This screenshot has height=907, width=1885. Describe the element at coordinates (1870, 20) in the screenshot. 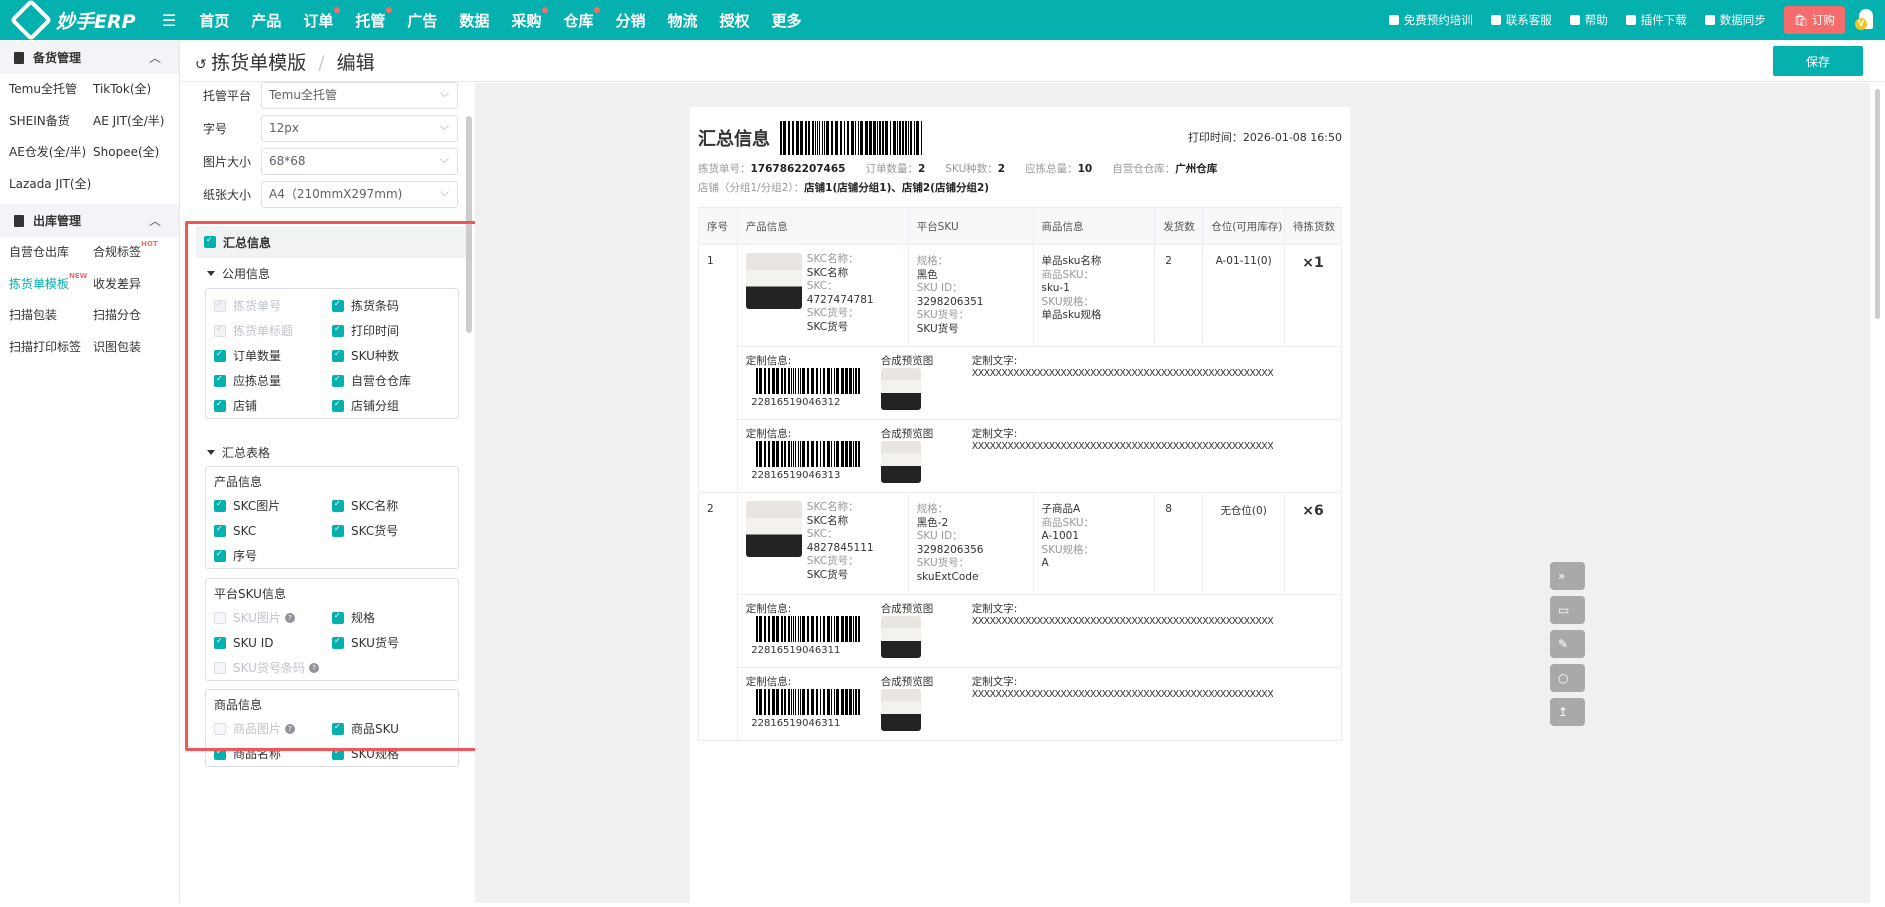

I see `avatar: V` at that location.